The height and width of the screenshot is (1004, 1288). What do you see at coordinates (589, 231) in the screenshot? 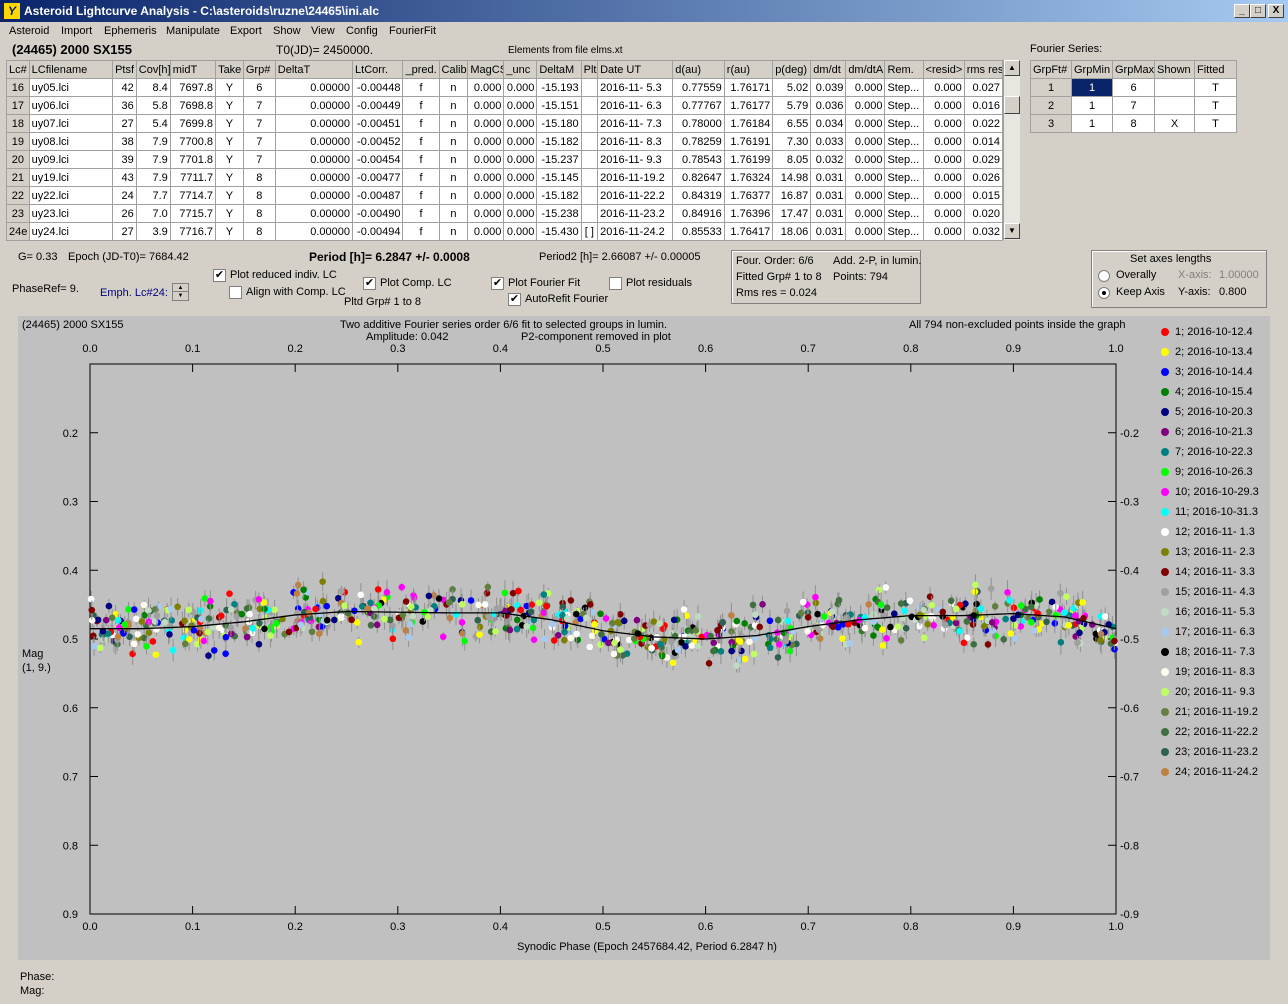
I see `table-cell: [ ]` at bounding box center [589, 231].